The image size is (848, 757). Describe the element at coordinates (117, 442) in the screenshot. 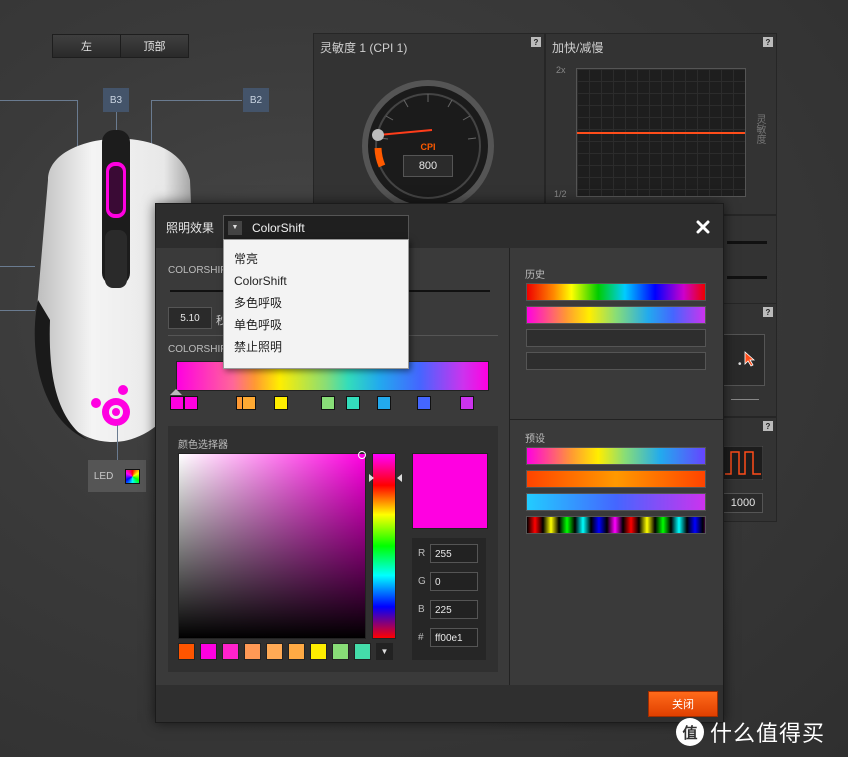

I see `led-leader` at that location.